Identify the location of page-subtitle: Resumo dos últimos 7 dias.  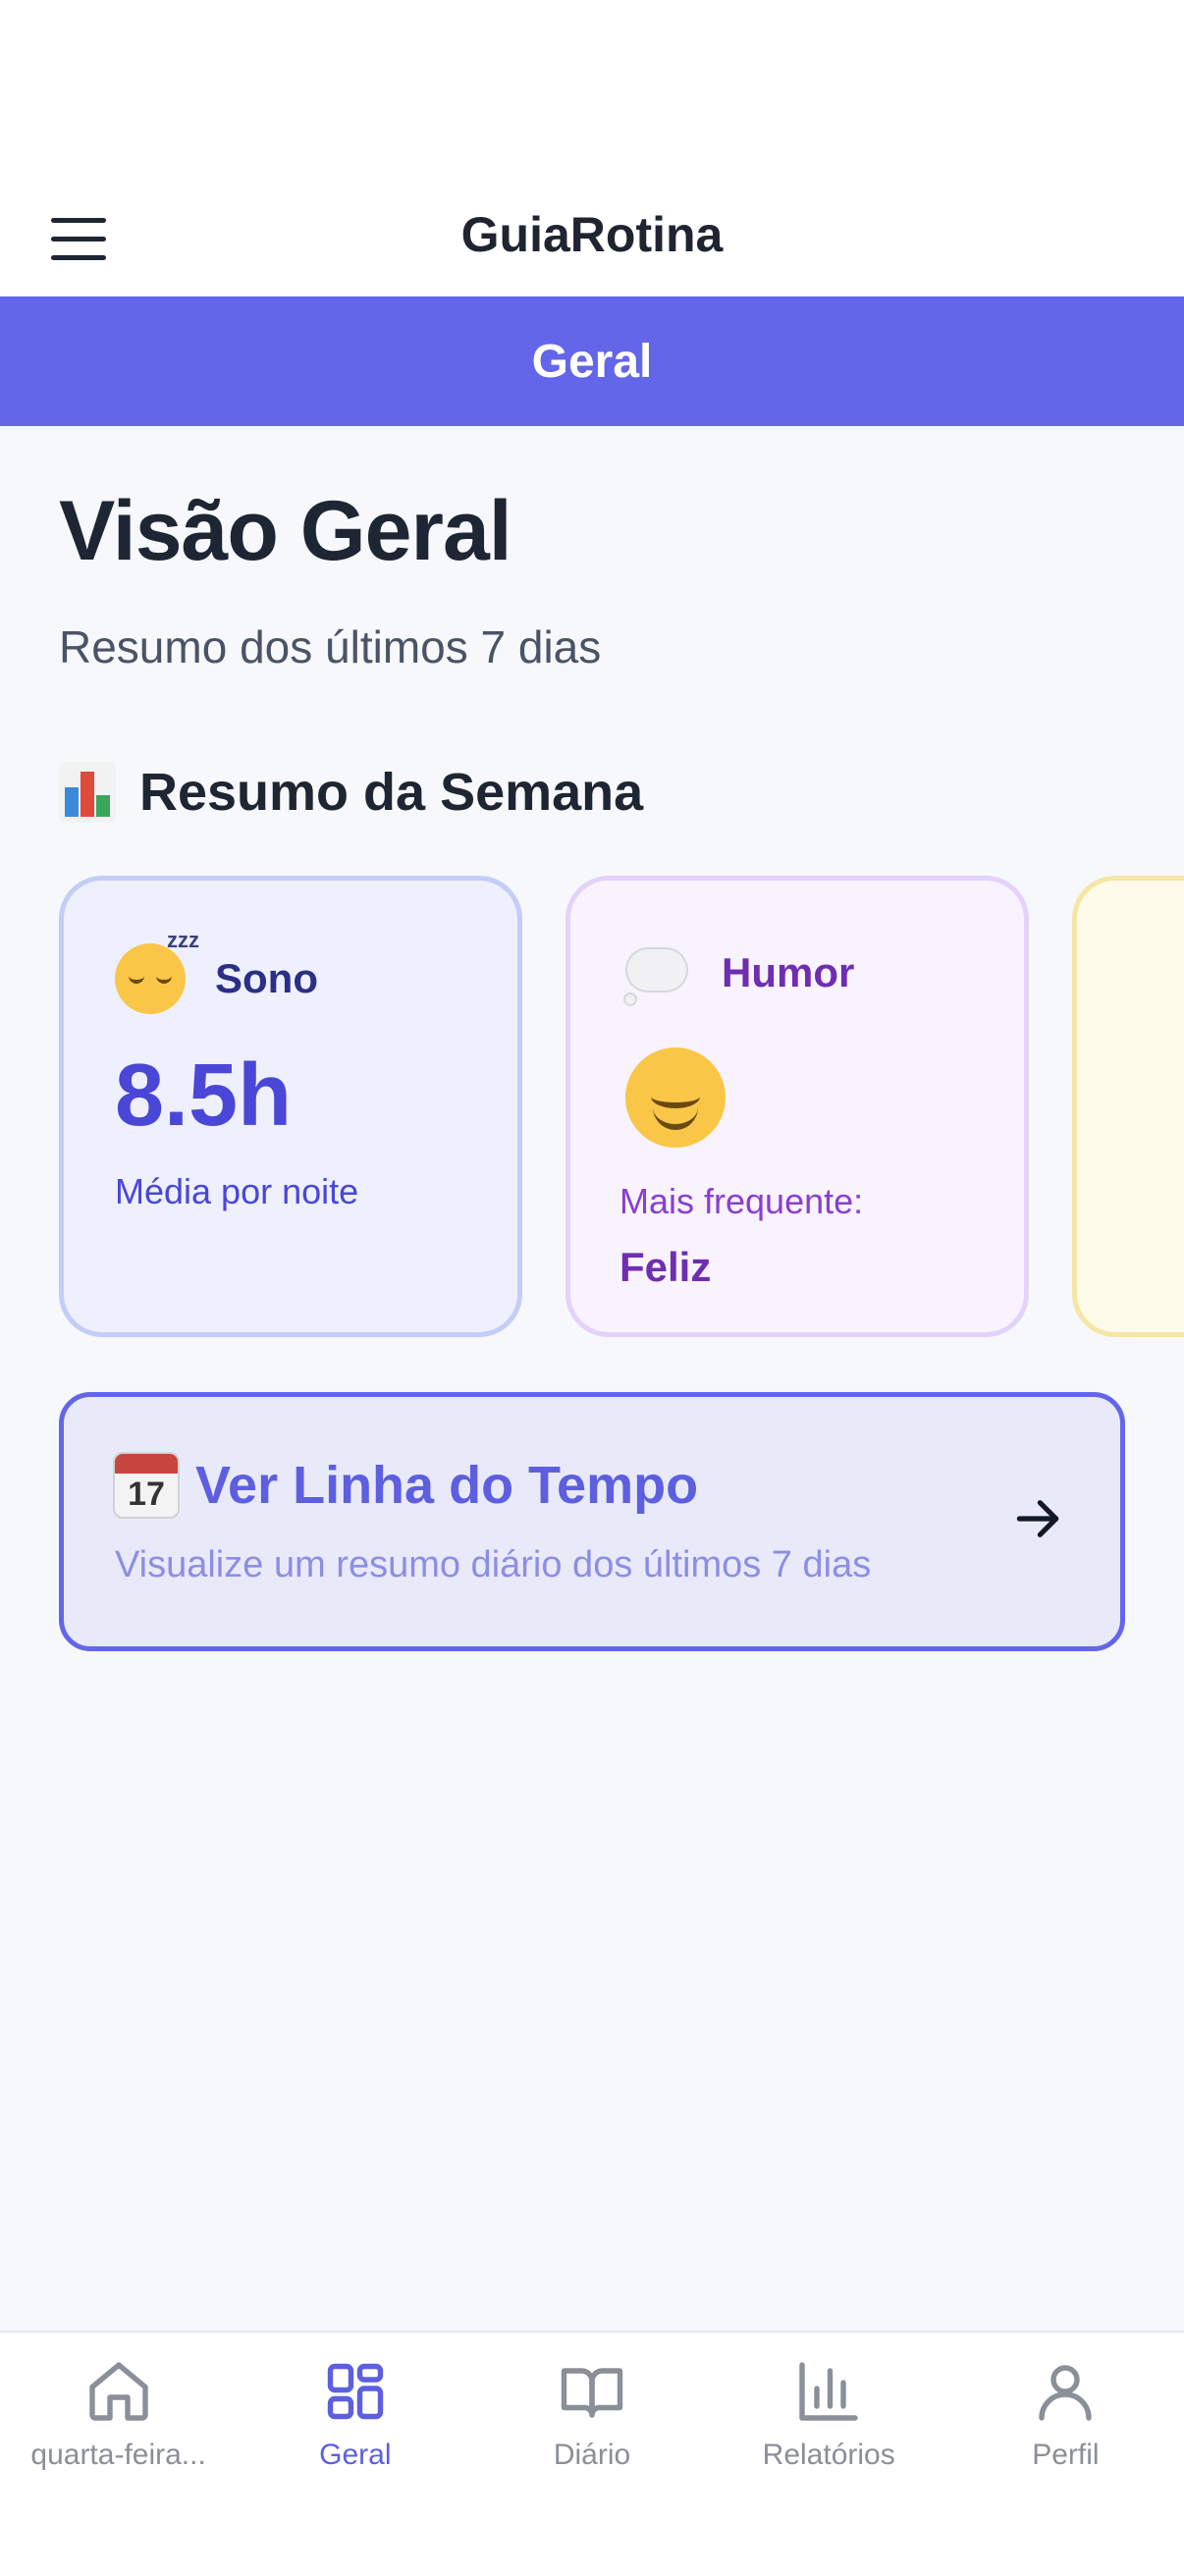
(330, 646).